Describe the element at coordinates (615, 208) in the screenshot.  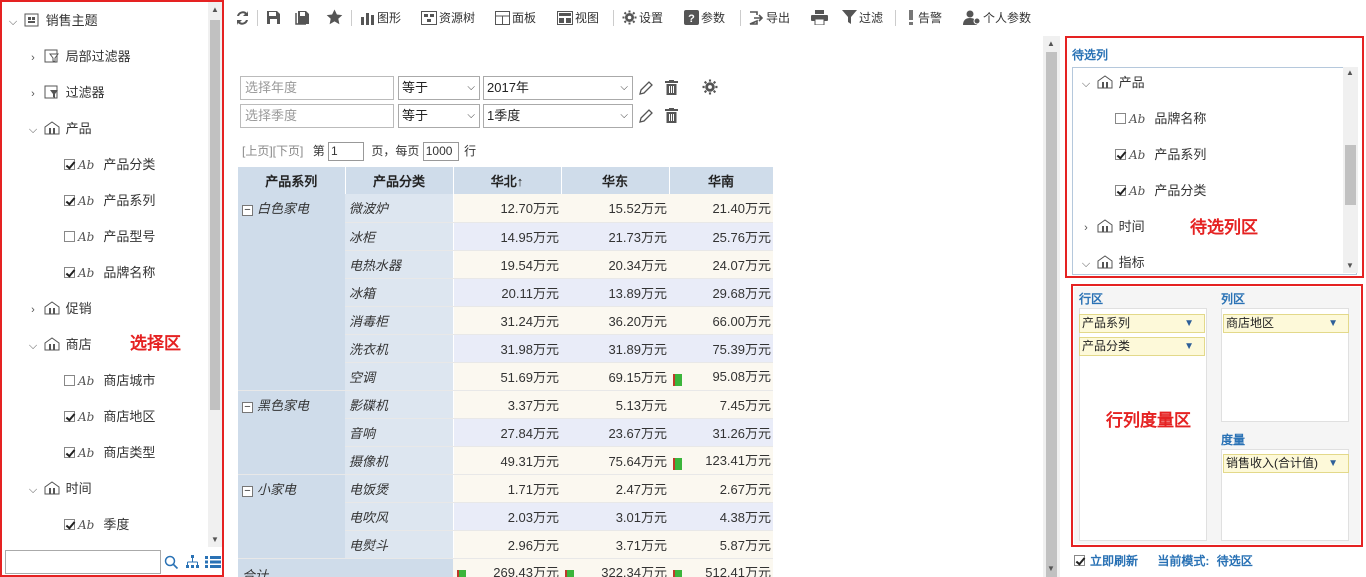
I see `value-cell: 15.52万元` at that location.